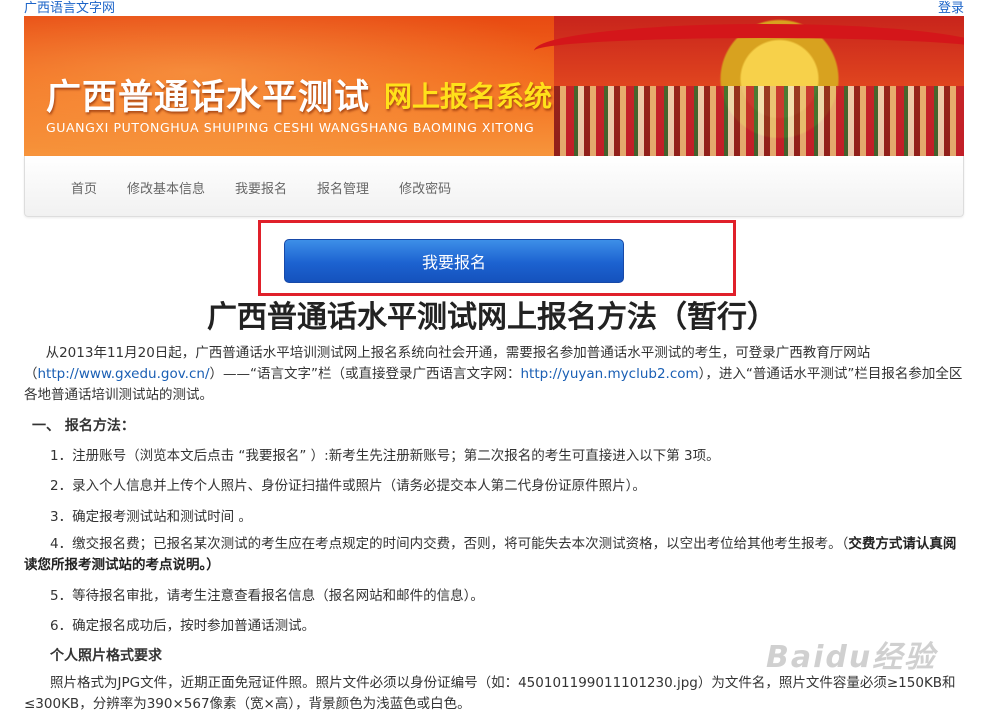 The height and width of the screenshot is (721, 998). Describe the element at coordinates (106, 656) in the screenshot. I see `photo-requirements-heading: 个人照片格式要求` at that location.